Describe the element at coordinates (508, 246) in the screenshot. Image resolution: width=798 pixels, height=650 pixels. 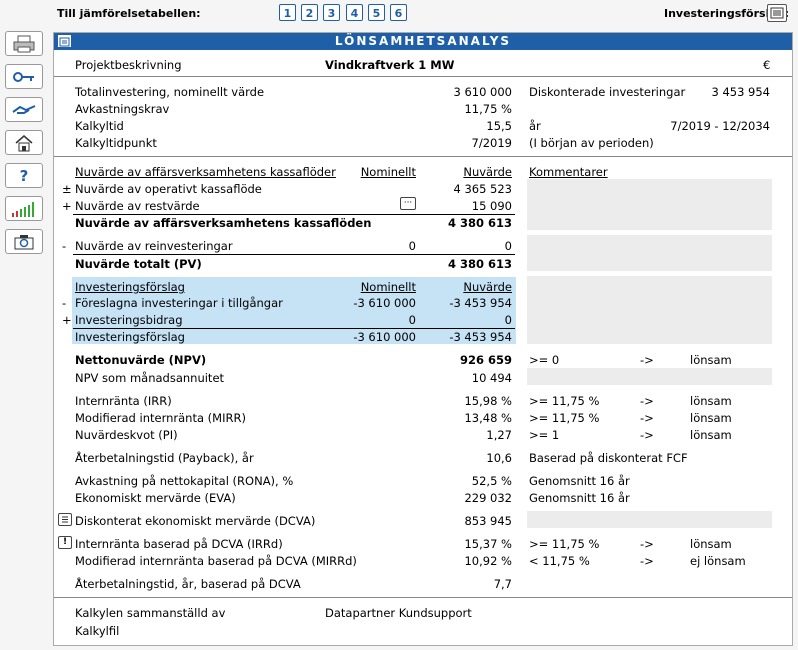
I see `reinvestment-value: 0` at that location.